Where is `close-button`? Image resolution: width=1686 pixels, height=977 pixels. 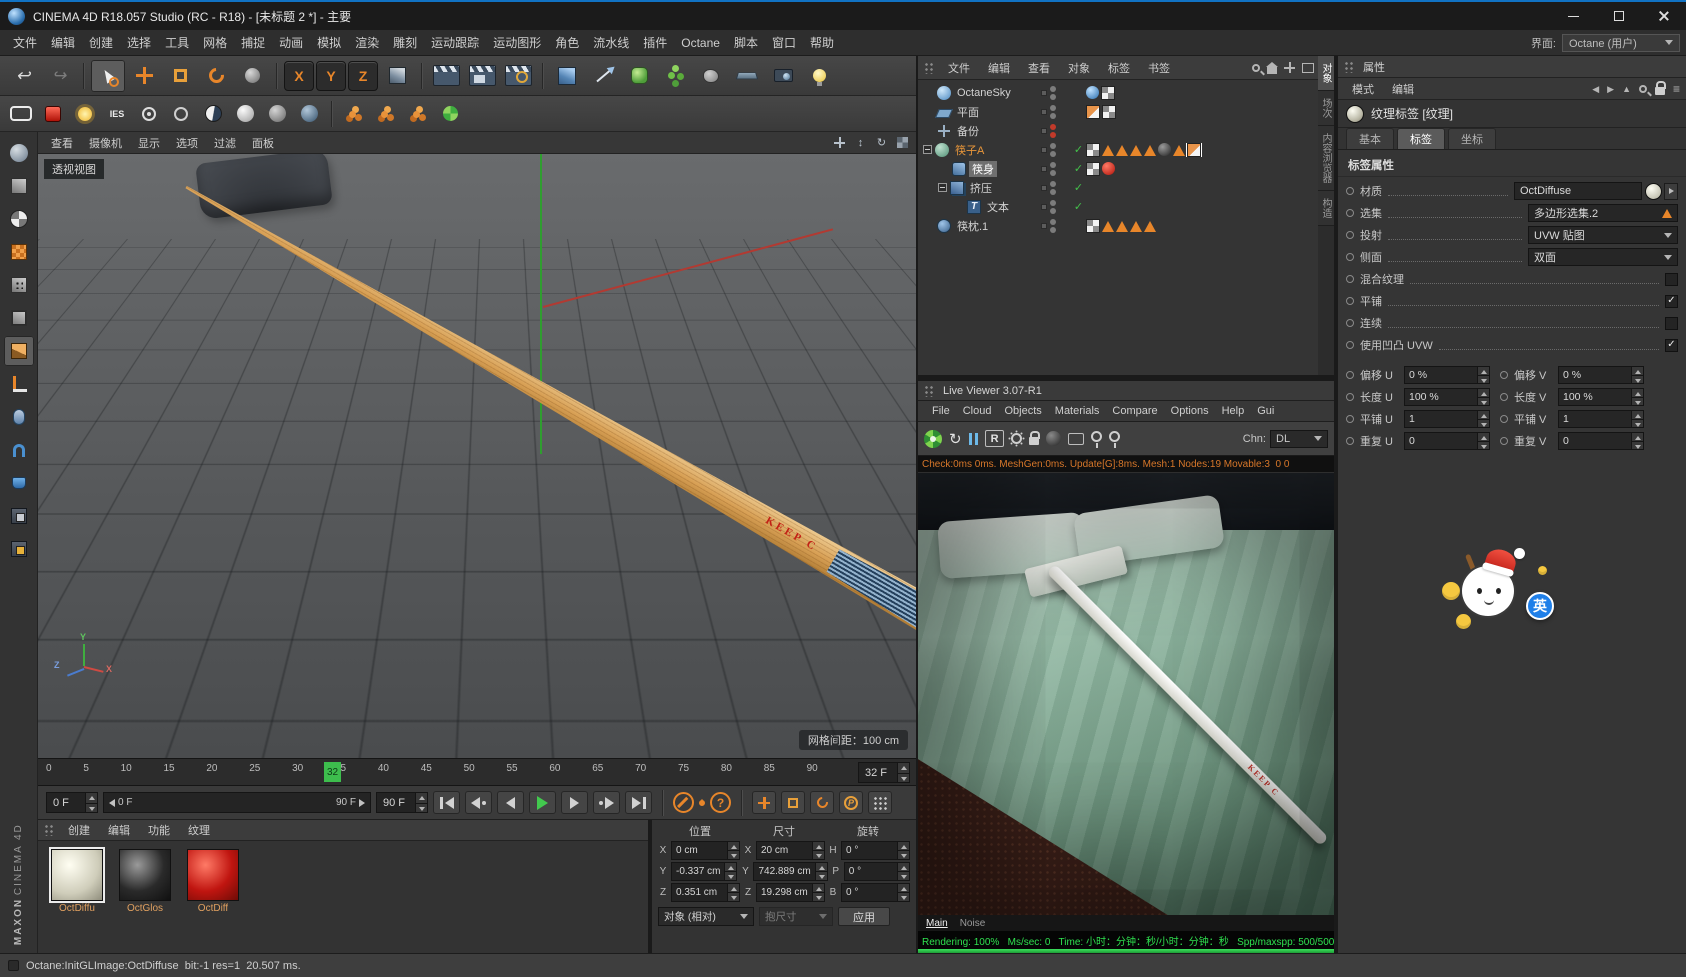
close-button is located at coordinates (1663, 16).